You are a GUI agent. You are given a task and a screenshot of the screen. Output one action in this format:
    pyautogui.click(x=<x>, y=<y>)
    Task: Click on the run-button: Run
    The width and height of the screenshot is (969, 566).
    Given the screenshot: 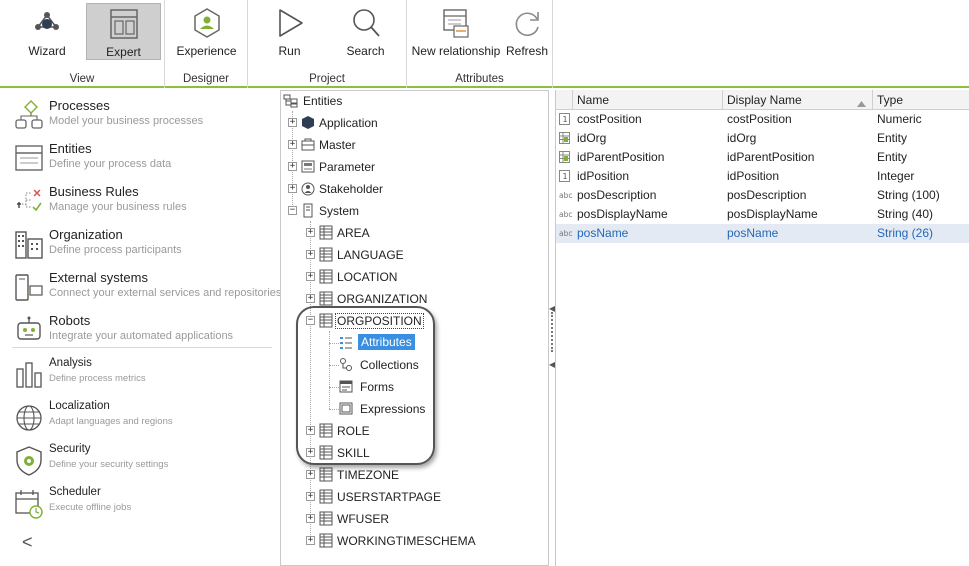 What is the action you would take?
    pyautogui.click(x=289, y=31)
    